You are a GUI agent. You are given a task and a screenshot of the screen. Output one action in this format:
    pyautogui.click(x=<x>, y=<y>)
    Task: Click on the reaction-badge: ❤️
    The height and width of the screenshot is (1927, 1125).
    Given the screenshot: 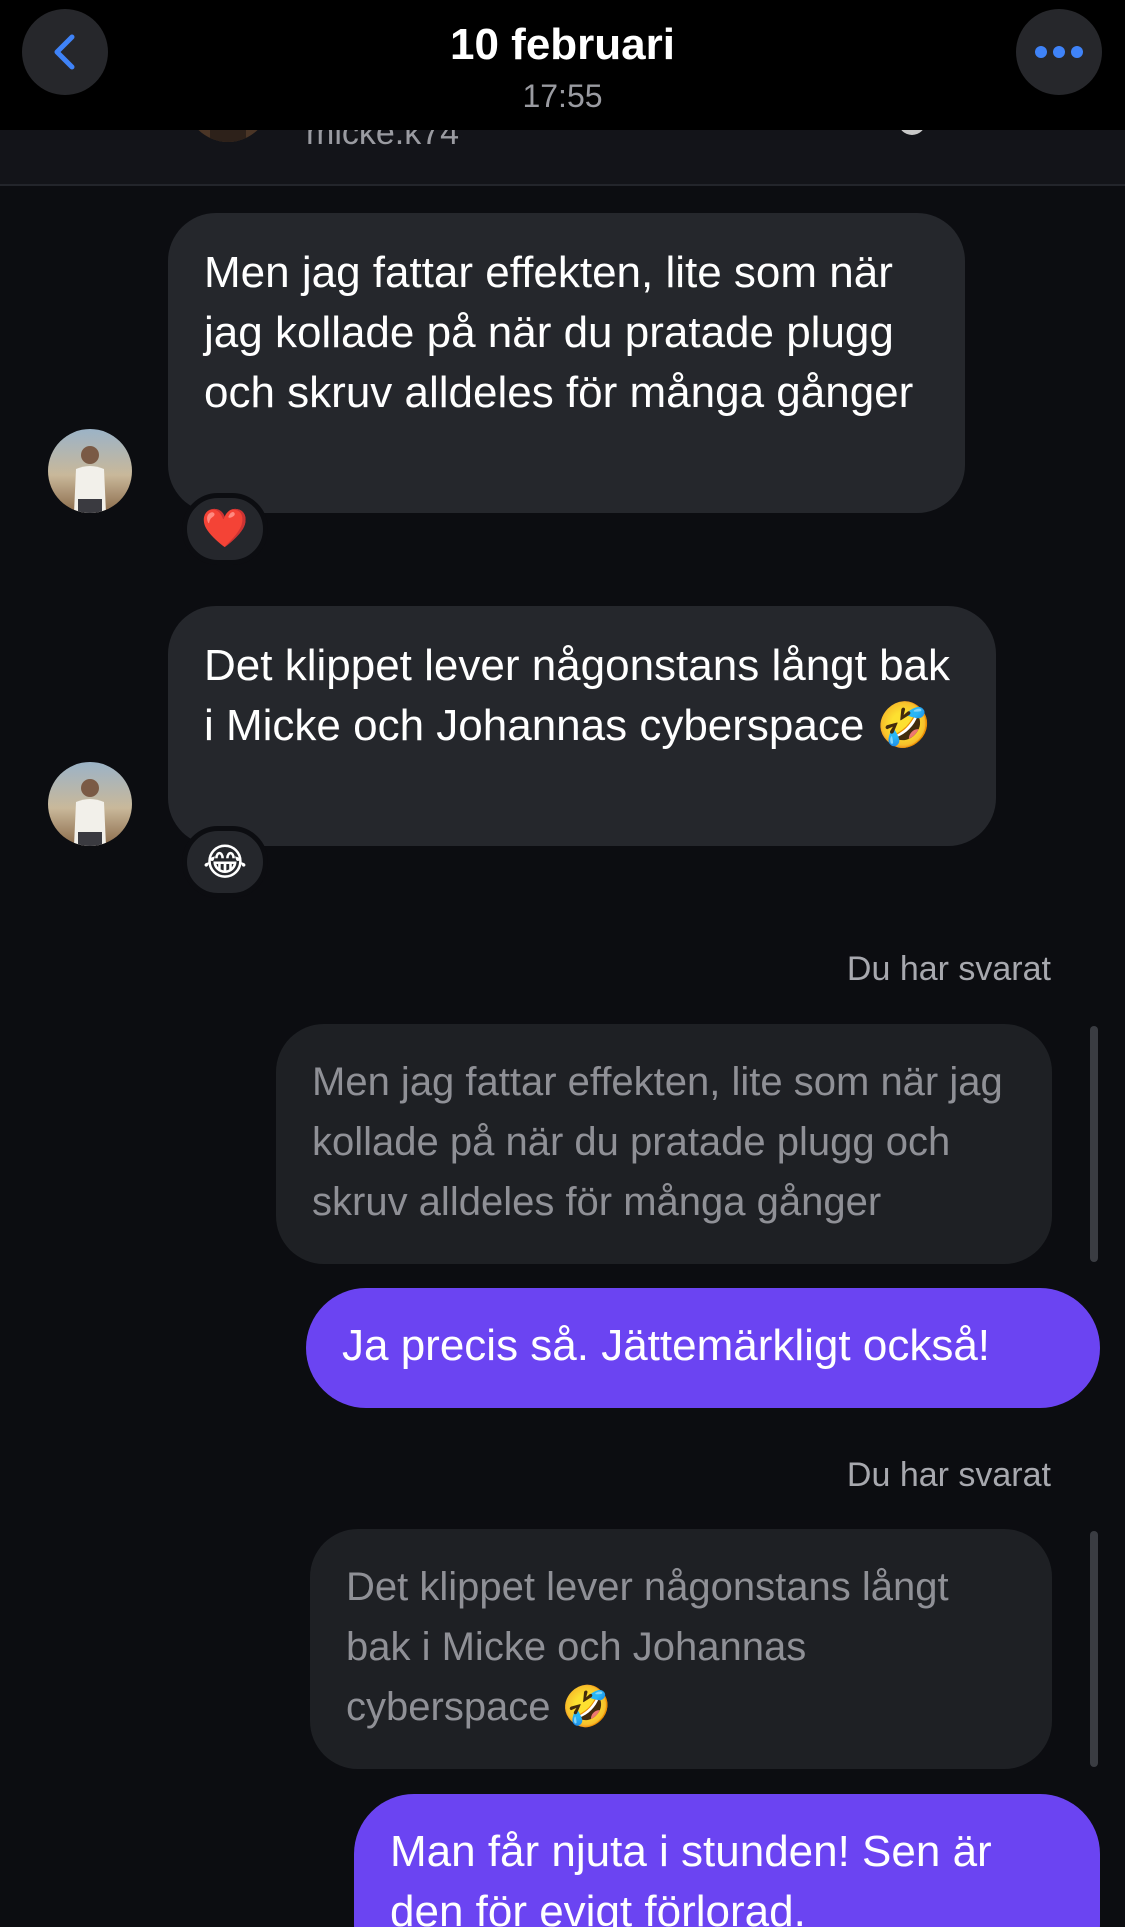 What is the action you would take?
    pyautogui.click(x=225, y=529)
    